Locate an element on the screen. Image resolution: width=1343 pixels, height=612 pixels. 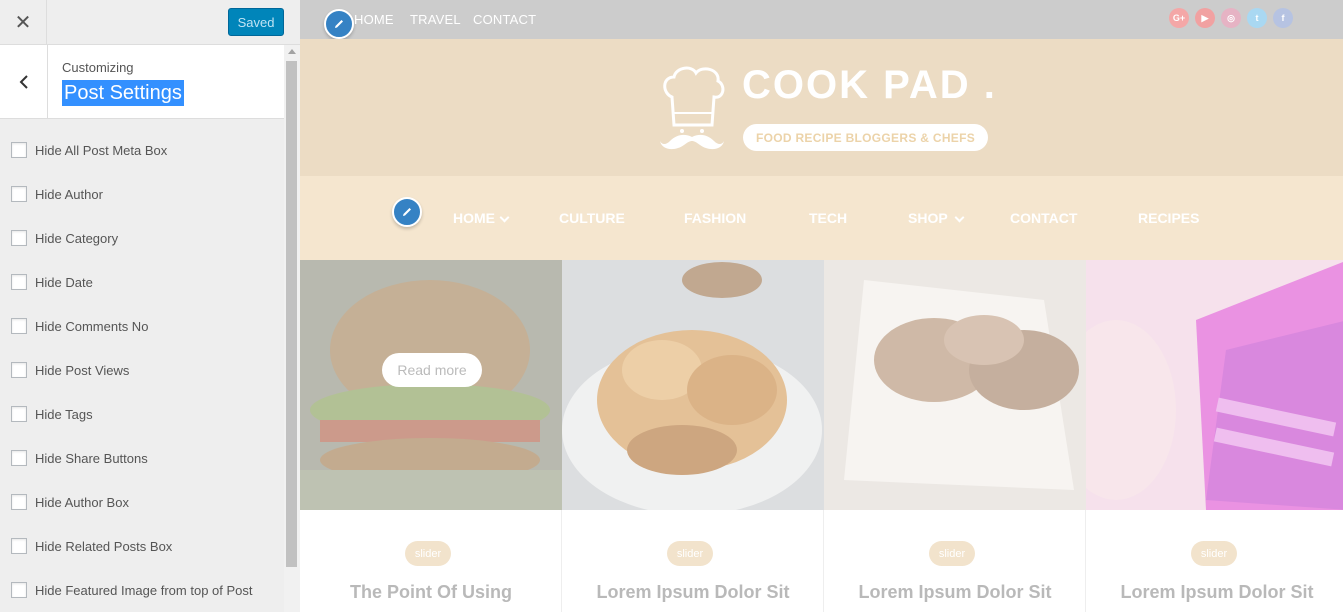
main-navigation: HOME CULTURE FASHION TECH SHOP CONTACT RECIPES is located at coordinates (821, 218).